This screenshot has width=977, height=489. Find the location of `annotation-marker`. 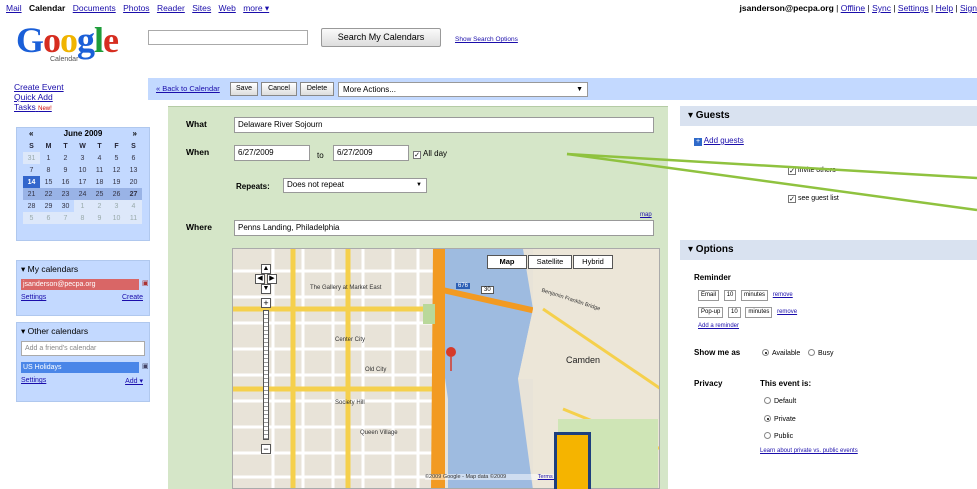

annotation-marker is located at coordinates (572, 460).